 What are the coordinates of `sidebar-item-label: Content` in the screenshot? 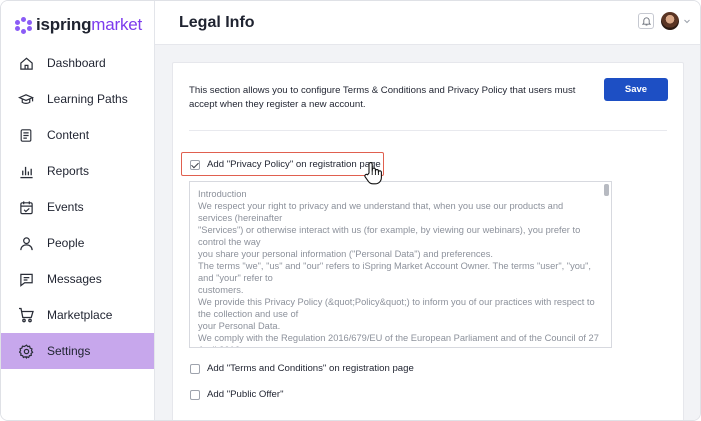 It's located at (68, 135).